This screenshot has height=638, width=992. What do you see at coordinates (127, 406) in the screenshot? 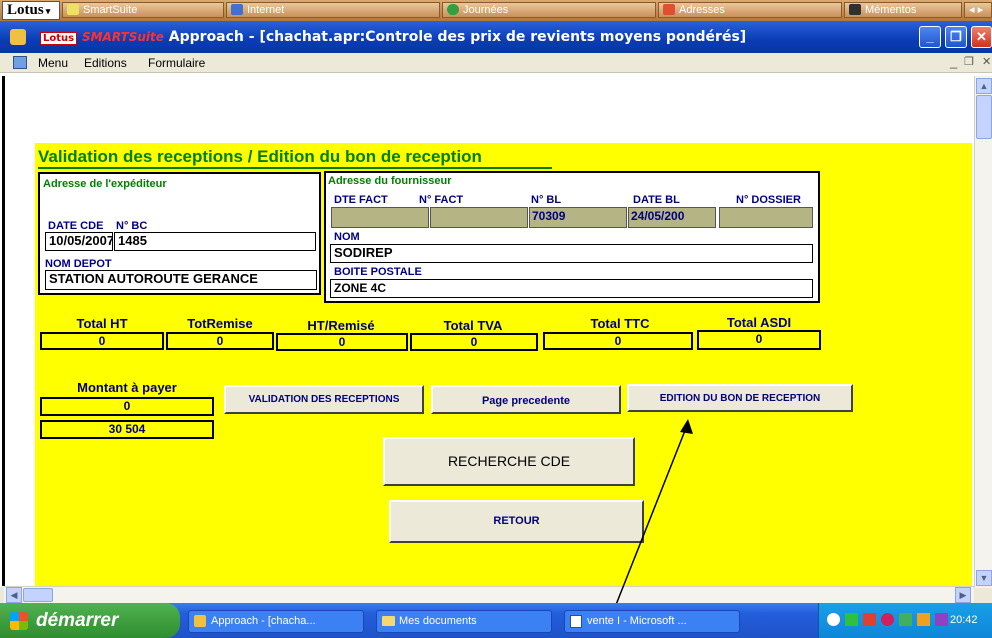
I see `montant-field: 0` at bounding box center [127, 406].